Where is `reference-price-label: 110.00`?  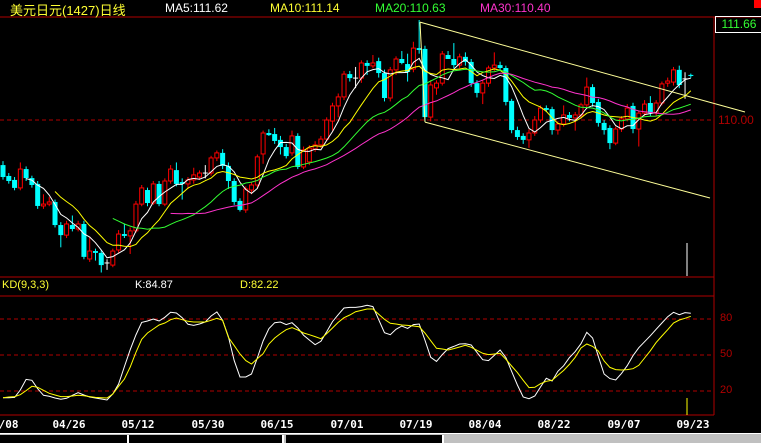
reference-price-label: 110.00 is located at coordinates (736, 120).